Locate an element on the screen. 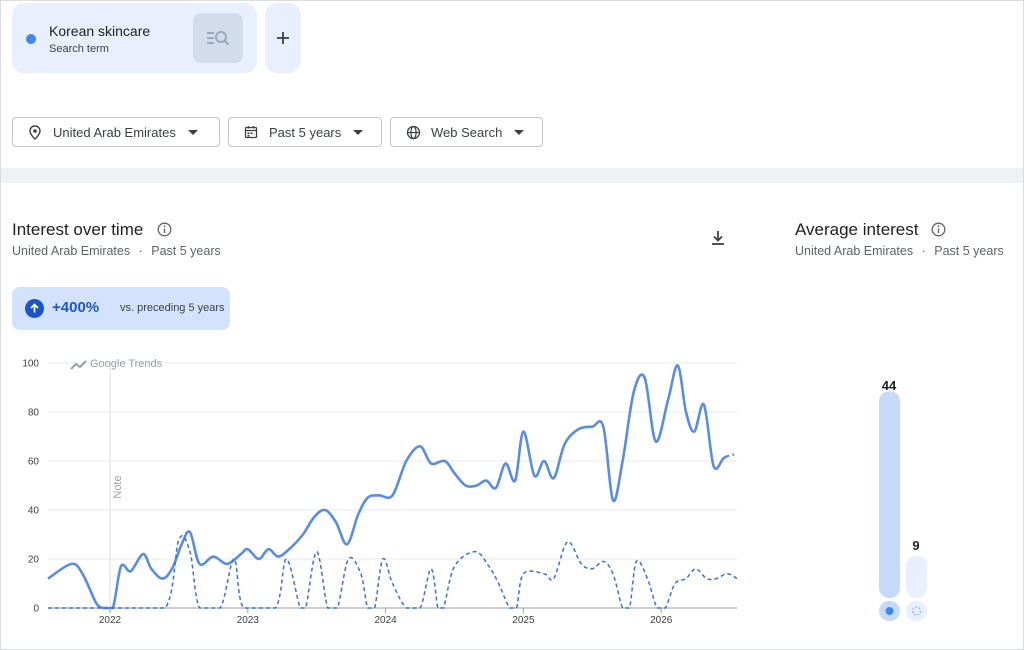 This screenshot has width=1024, height=650. average-interest-subtitle: United Arab Emirates · Past 5 years is located at coordinates (899, 251).